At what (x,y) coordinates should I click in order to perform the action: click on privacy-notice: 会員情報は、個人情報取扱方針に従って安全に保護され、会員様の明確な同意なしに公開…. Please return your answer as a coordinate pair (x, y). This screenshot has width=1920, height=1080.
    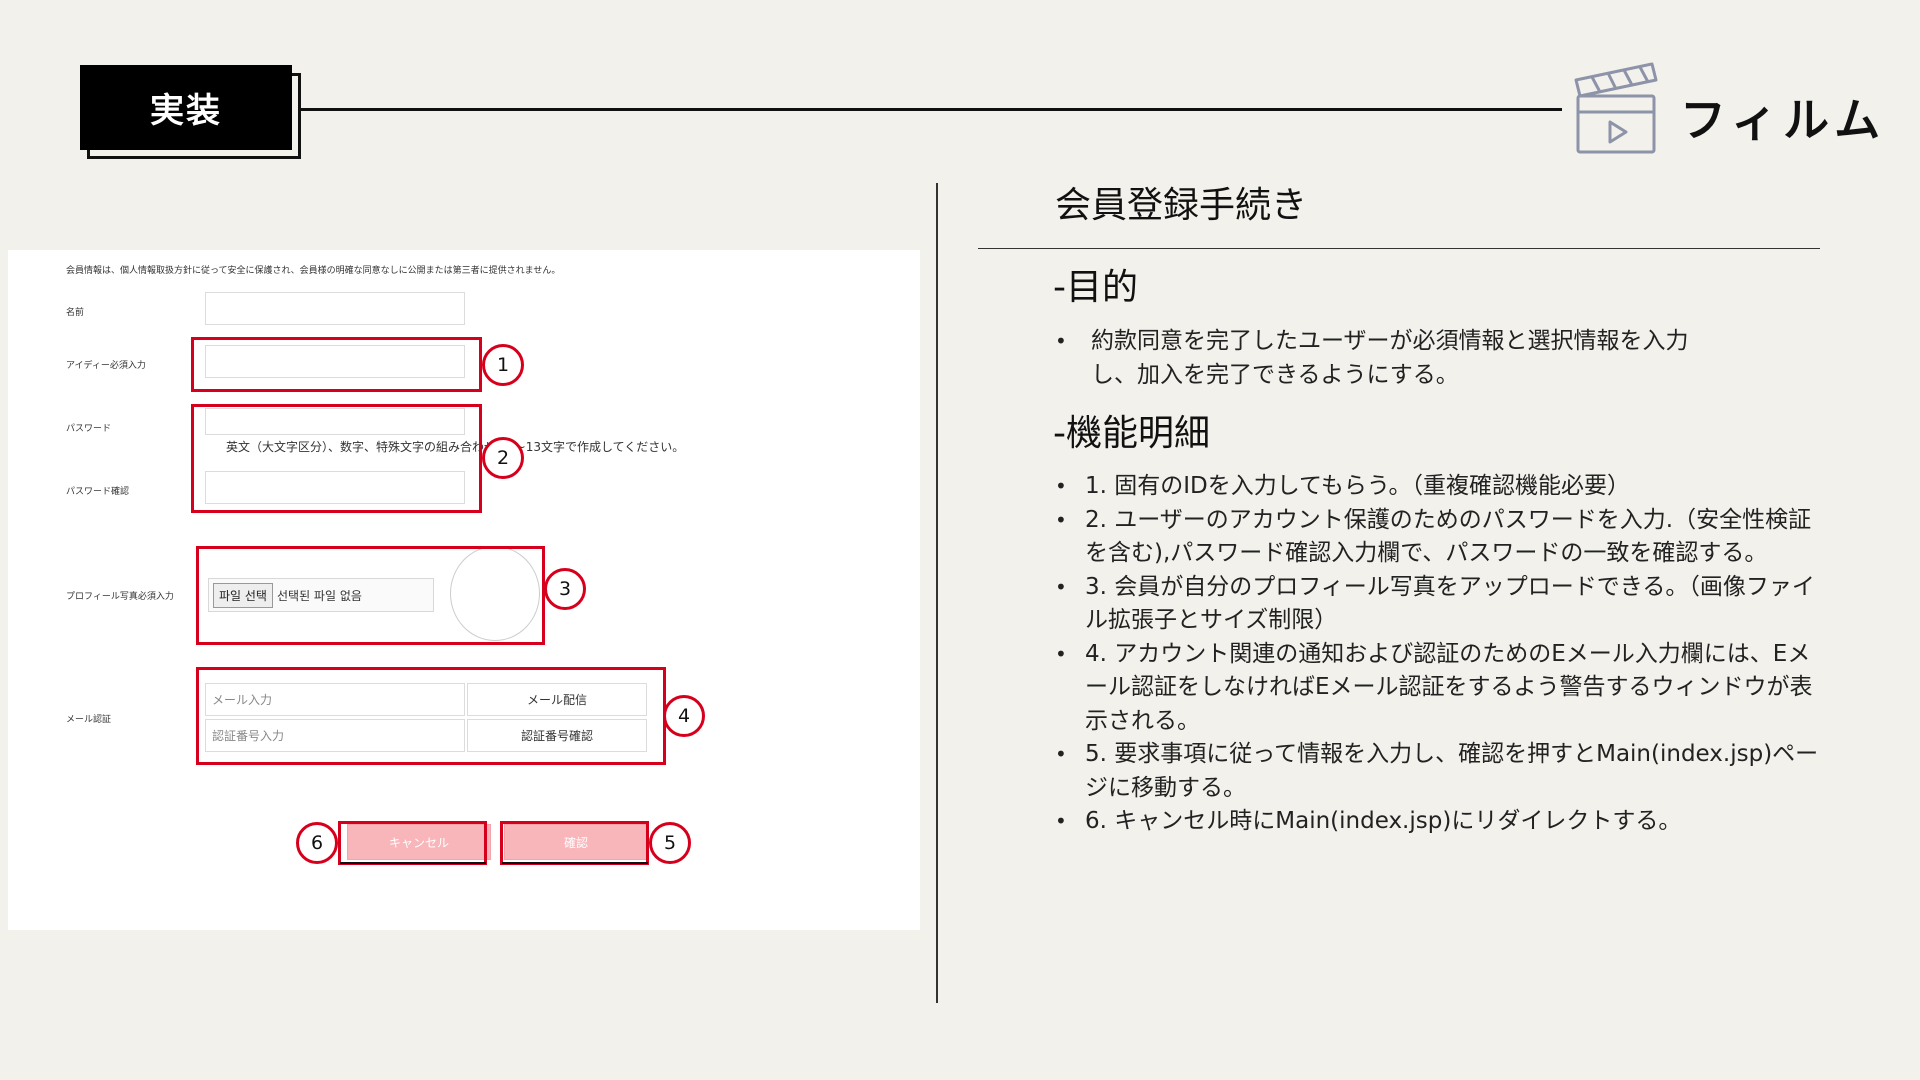
    Looking at the image, I should click on (313, 271).